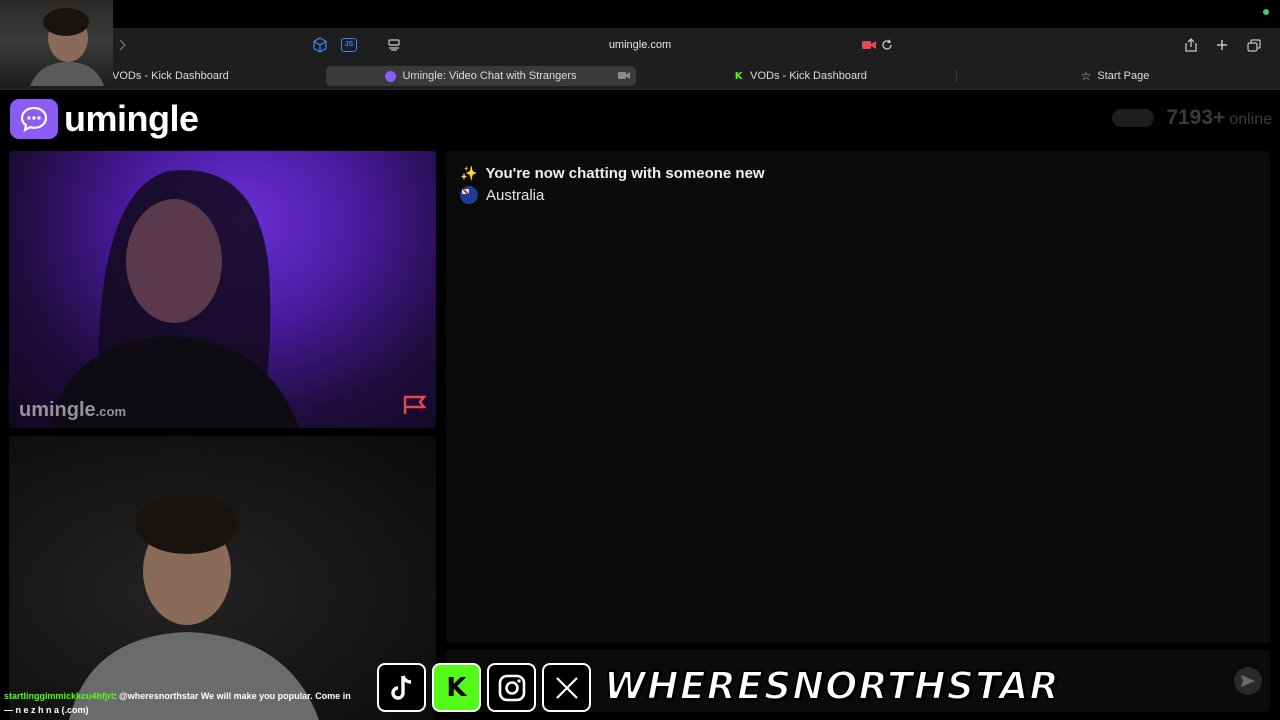  I want to click on new-tab-icon, so click(1222, 45).